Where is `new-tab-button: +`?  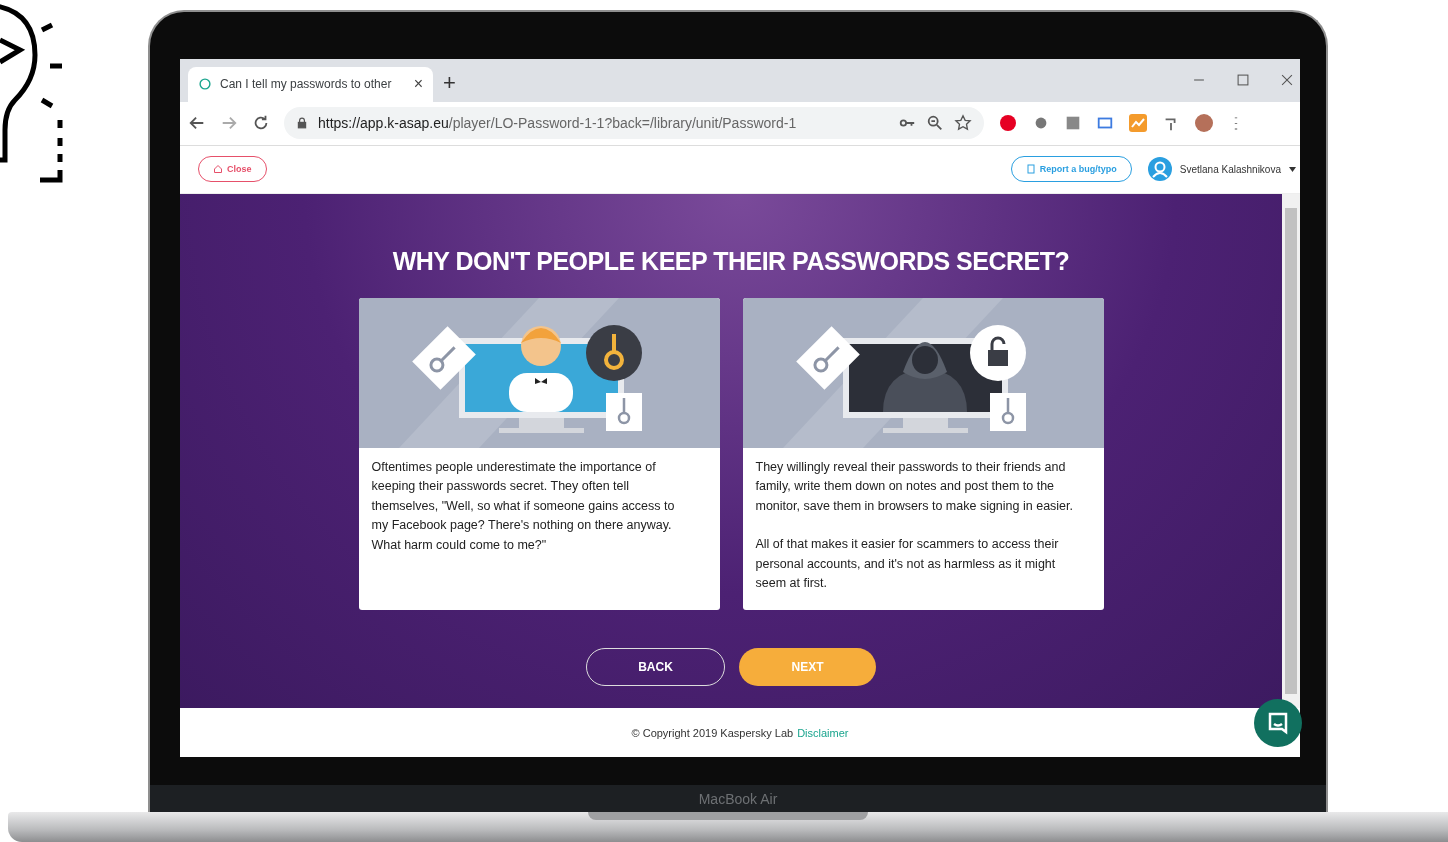
new-tab-button: + is located at coordinates (449, 82).